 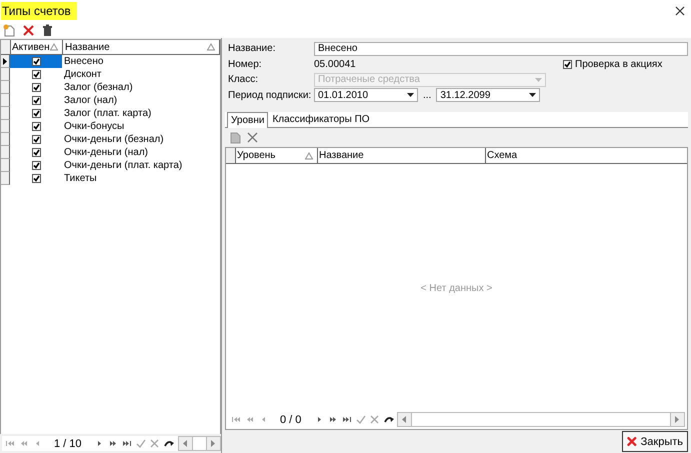 What do you see at coordinates (141, 74) in the screenshot?
I see `table-cell: Дисконт` at bounding box center [141, 74].